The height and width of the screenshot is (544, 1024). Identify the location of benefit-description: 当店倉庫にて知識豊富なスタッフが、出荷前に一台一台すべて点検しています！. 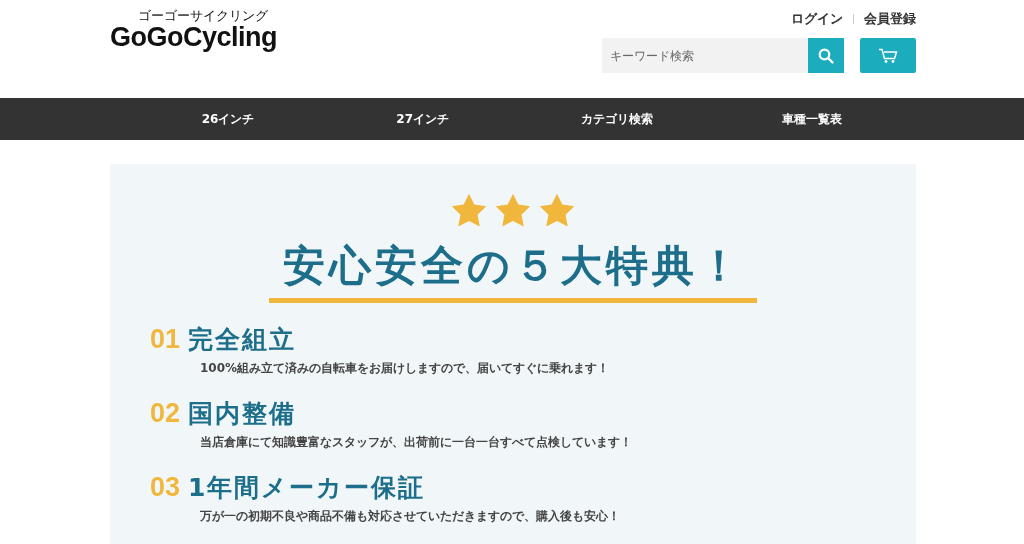
(416, 442).